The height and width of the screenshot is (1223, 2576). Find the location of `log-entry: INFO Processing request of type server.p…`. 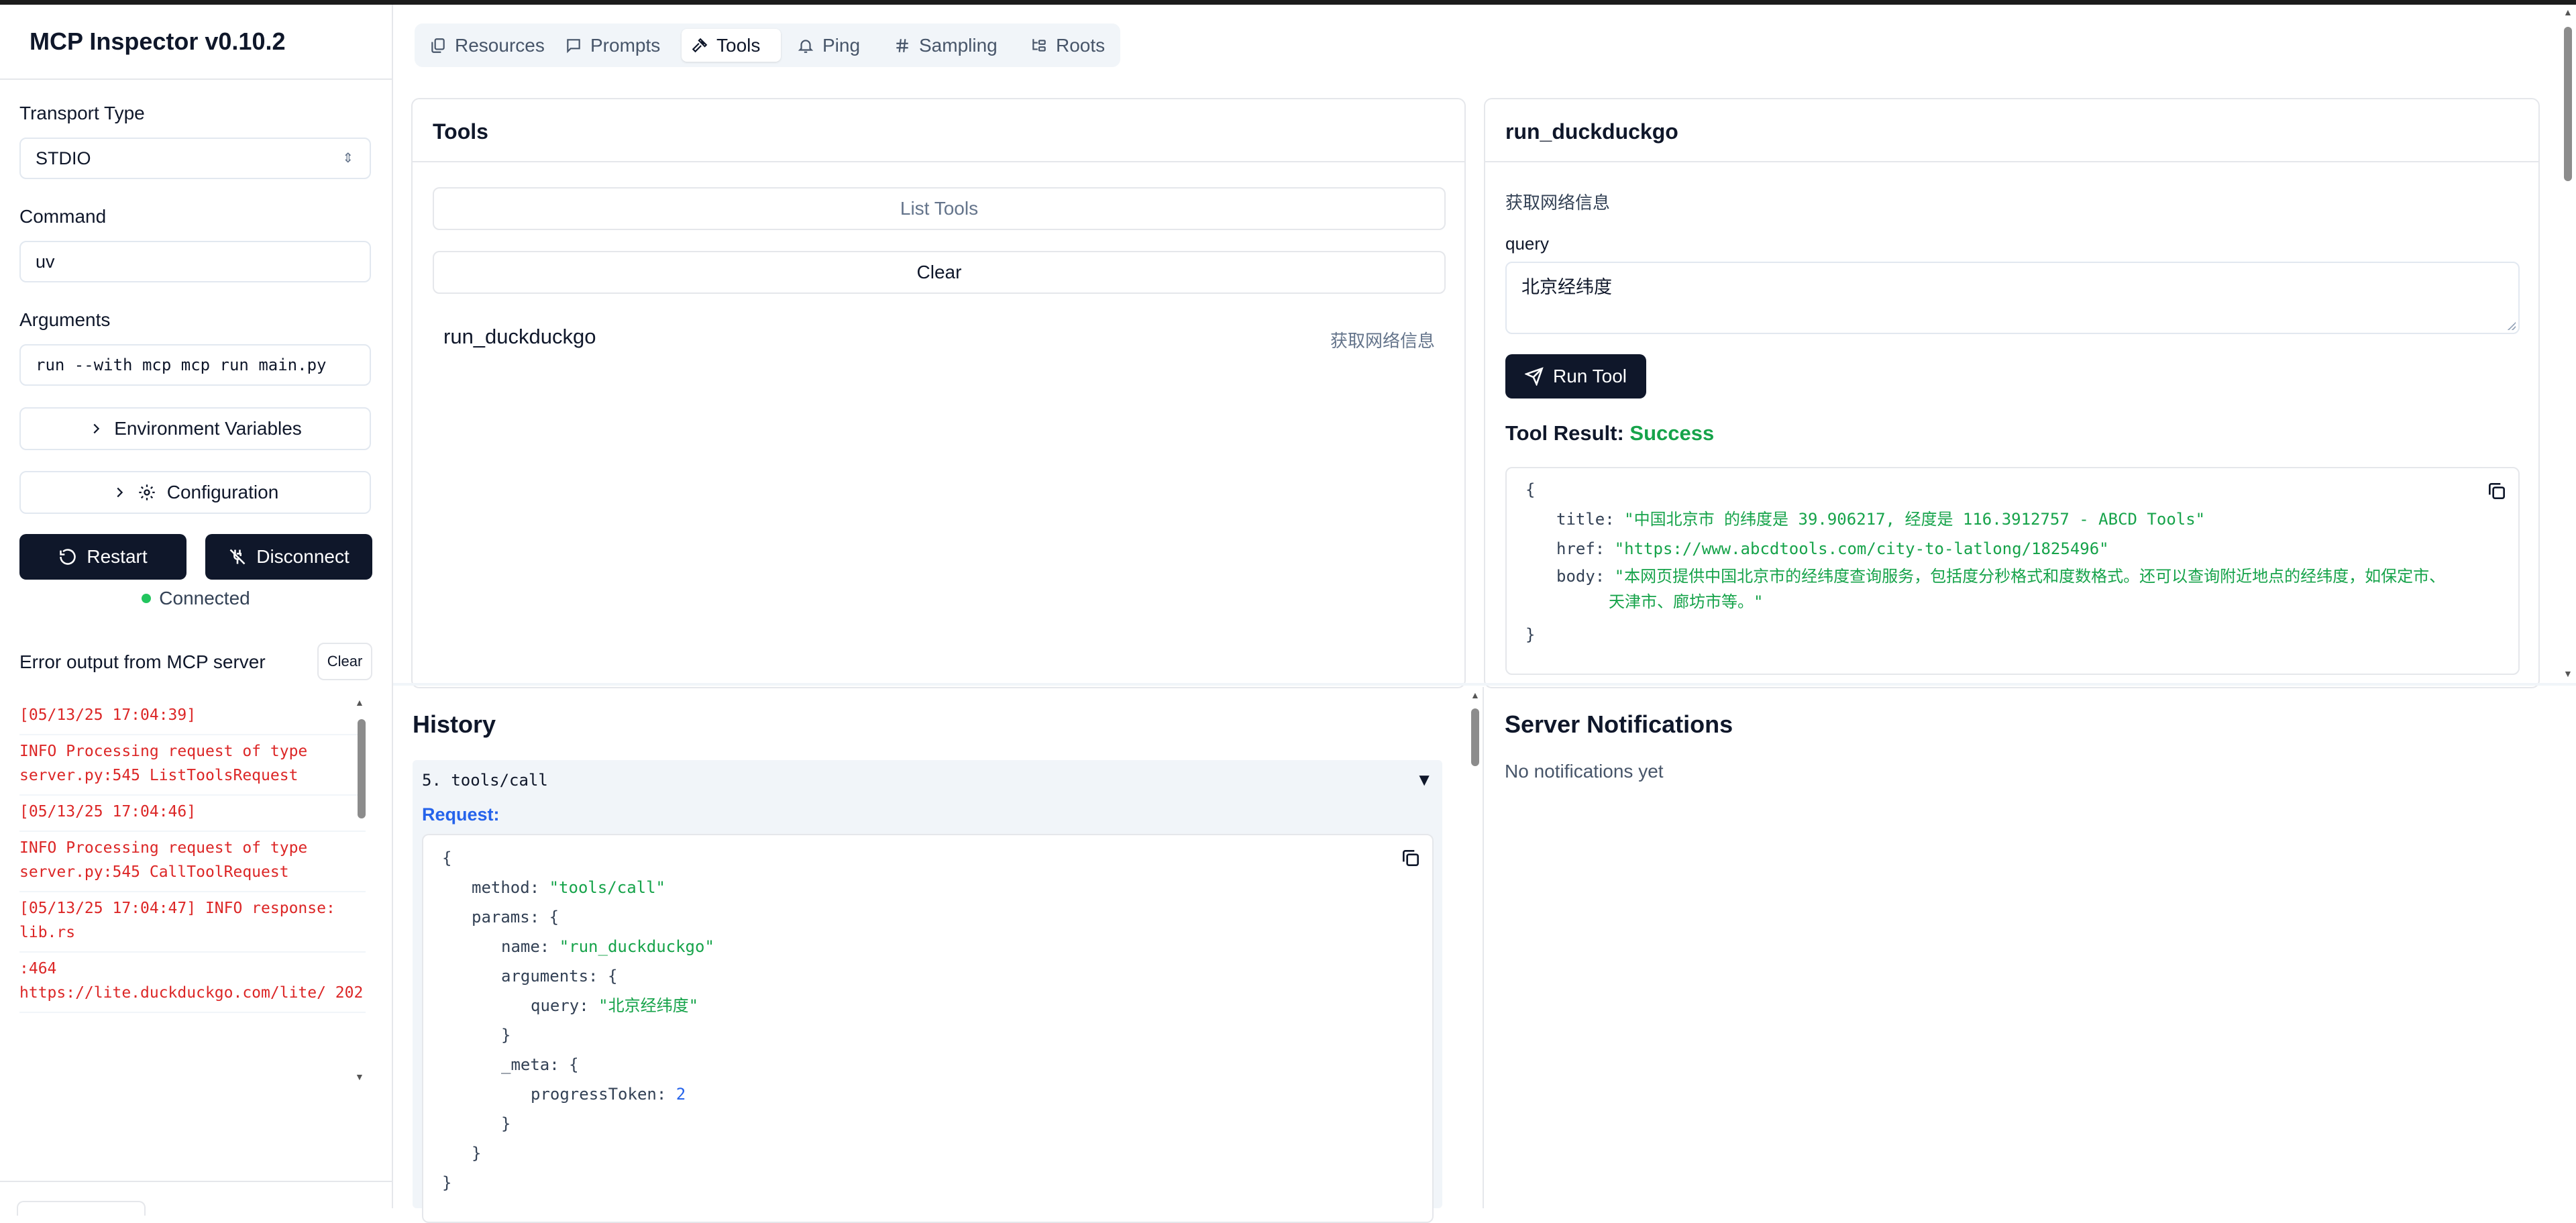

log-entry: INFO Processing request of type server.p… is located at coordinates (192, 765).